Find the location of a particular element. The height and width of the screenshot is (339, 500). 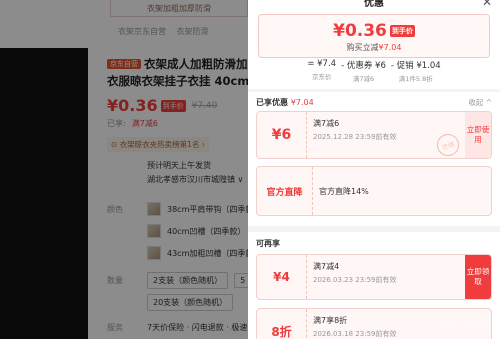

coupon-amount: 官方直降 is located at coordinates (285, 191).